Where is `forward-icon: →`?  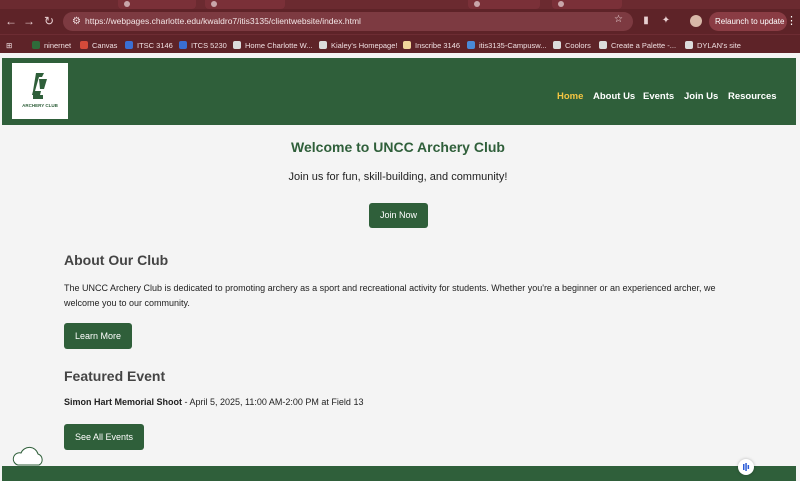
forward-icon: → is located at coordinates (29, 21).